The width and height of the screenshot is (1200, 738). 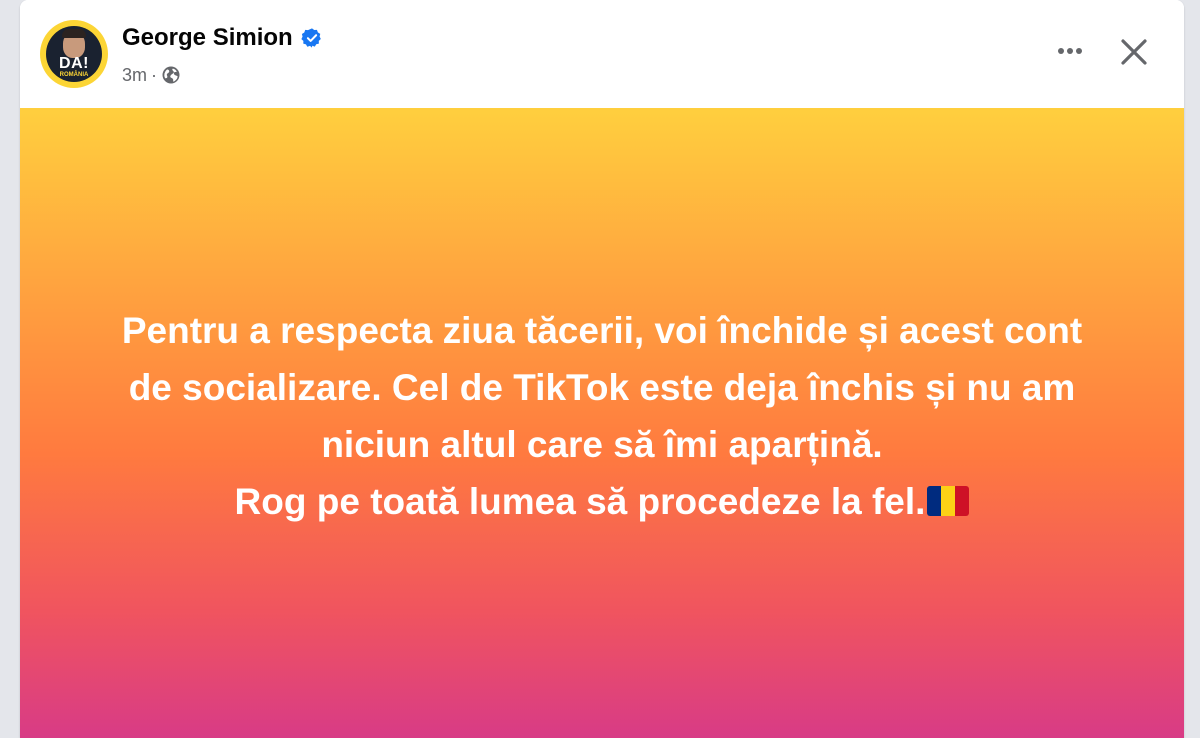 What do you see at coordinates (1070, 51) in the screenshot?
I see `more-options-icon` at bounding box center [1070, 51].